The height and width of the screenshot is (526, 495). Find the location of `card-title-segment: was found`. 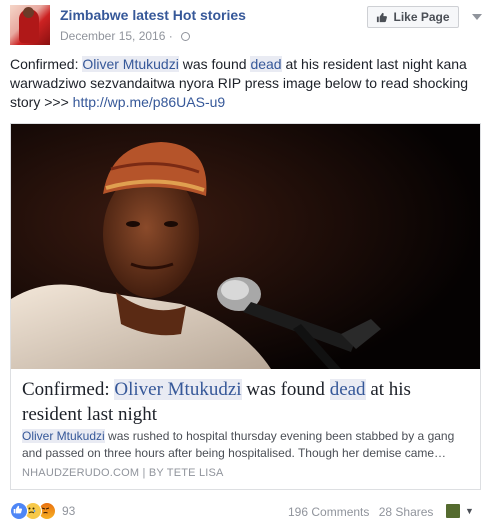

card-title-segment: was found is located at coordinates (285, 389).